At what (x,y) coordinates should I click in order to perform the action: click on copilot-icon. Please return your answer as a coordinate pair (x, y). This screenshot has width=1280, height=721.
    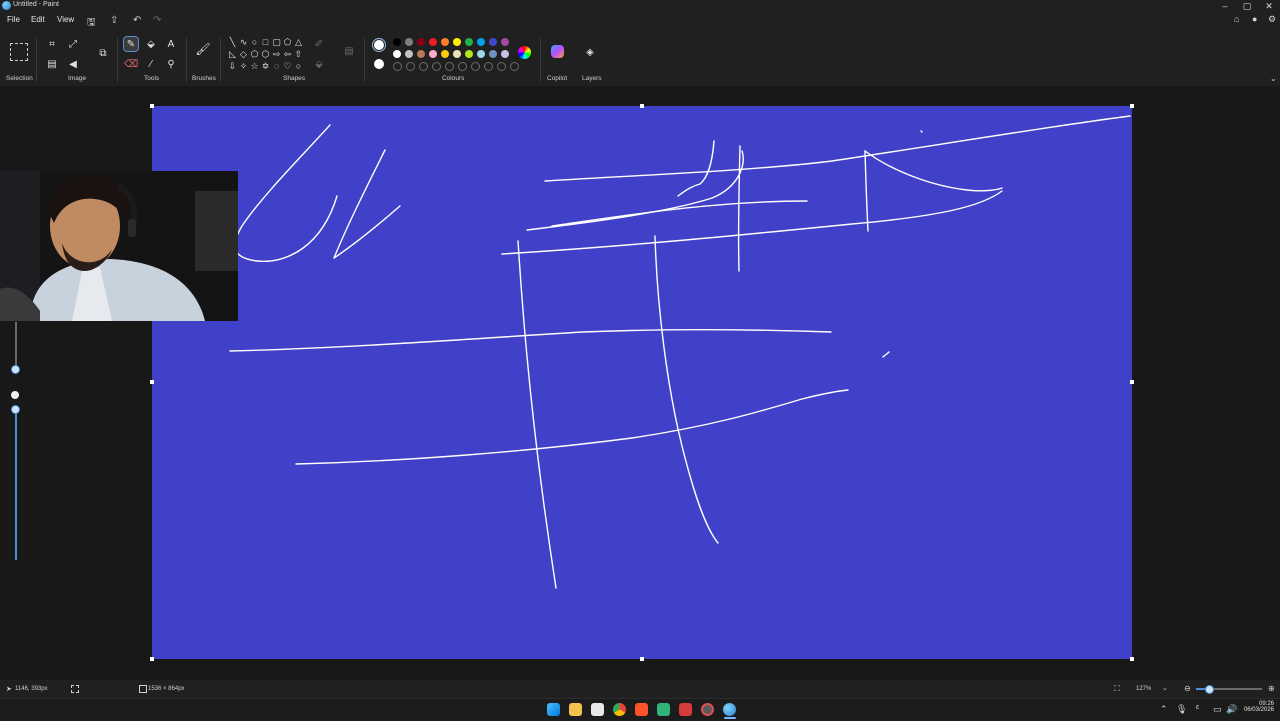
    Looking at the image, I should click on (557, 51).